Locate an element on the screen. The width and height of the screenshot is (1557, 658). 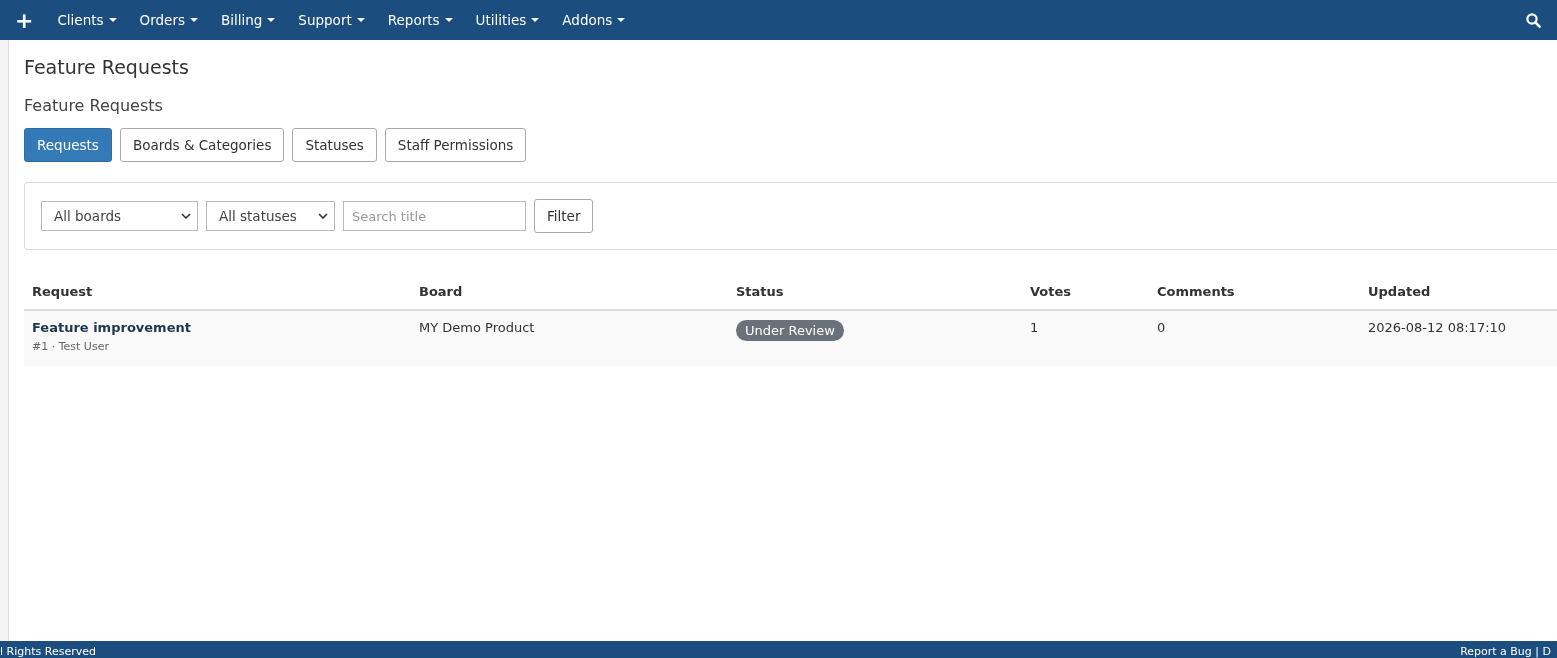
nav-menu: Addons is located at coordinates (594, 20).